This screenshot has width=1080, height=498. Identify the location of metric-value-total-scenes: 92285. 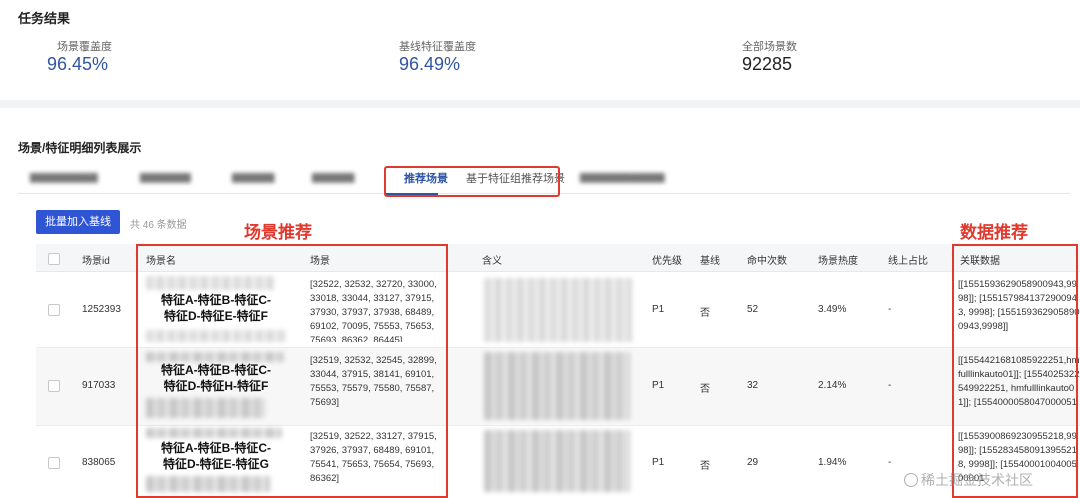
(767, 64).